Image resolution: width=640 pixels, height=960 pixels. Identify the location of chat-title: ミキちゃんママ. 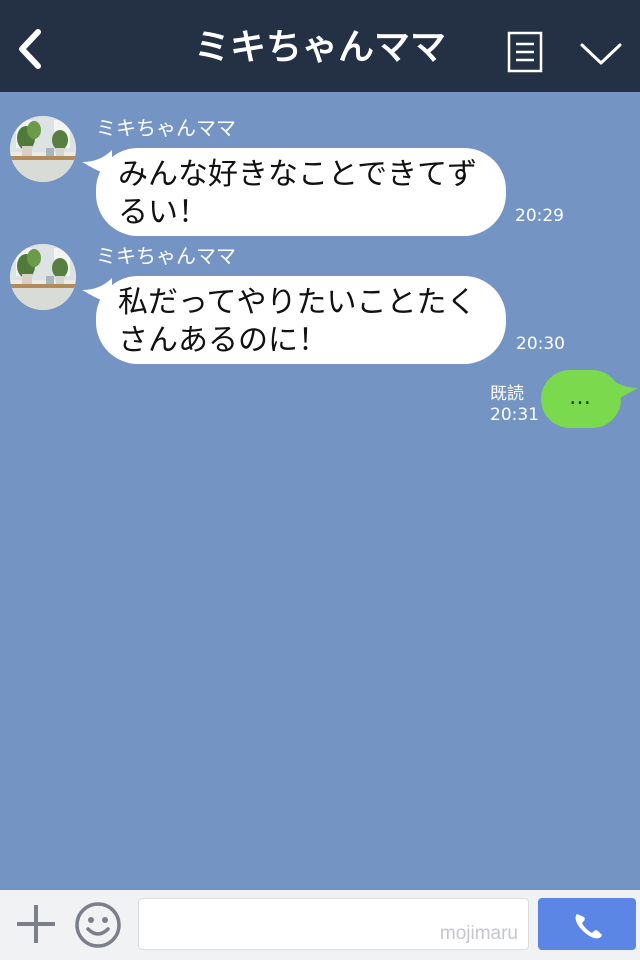
(319, 47).